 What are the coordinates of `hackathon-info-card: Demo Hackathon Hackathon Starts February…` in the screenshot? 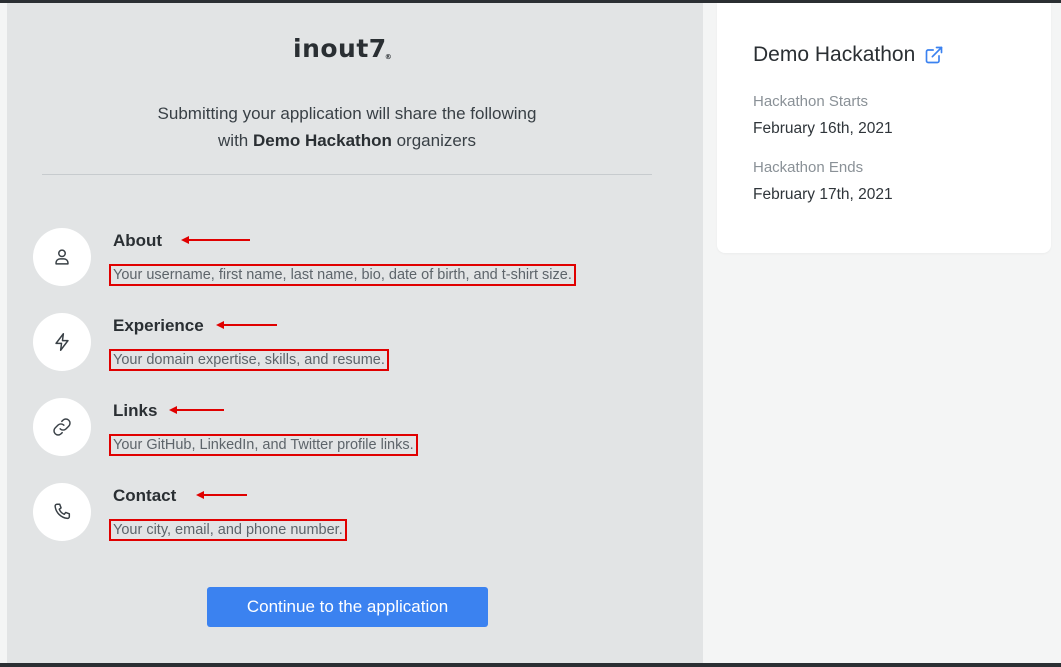 It's located at (884, 128).